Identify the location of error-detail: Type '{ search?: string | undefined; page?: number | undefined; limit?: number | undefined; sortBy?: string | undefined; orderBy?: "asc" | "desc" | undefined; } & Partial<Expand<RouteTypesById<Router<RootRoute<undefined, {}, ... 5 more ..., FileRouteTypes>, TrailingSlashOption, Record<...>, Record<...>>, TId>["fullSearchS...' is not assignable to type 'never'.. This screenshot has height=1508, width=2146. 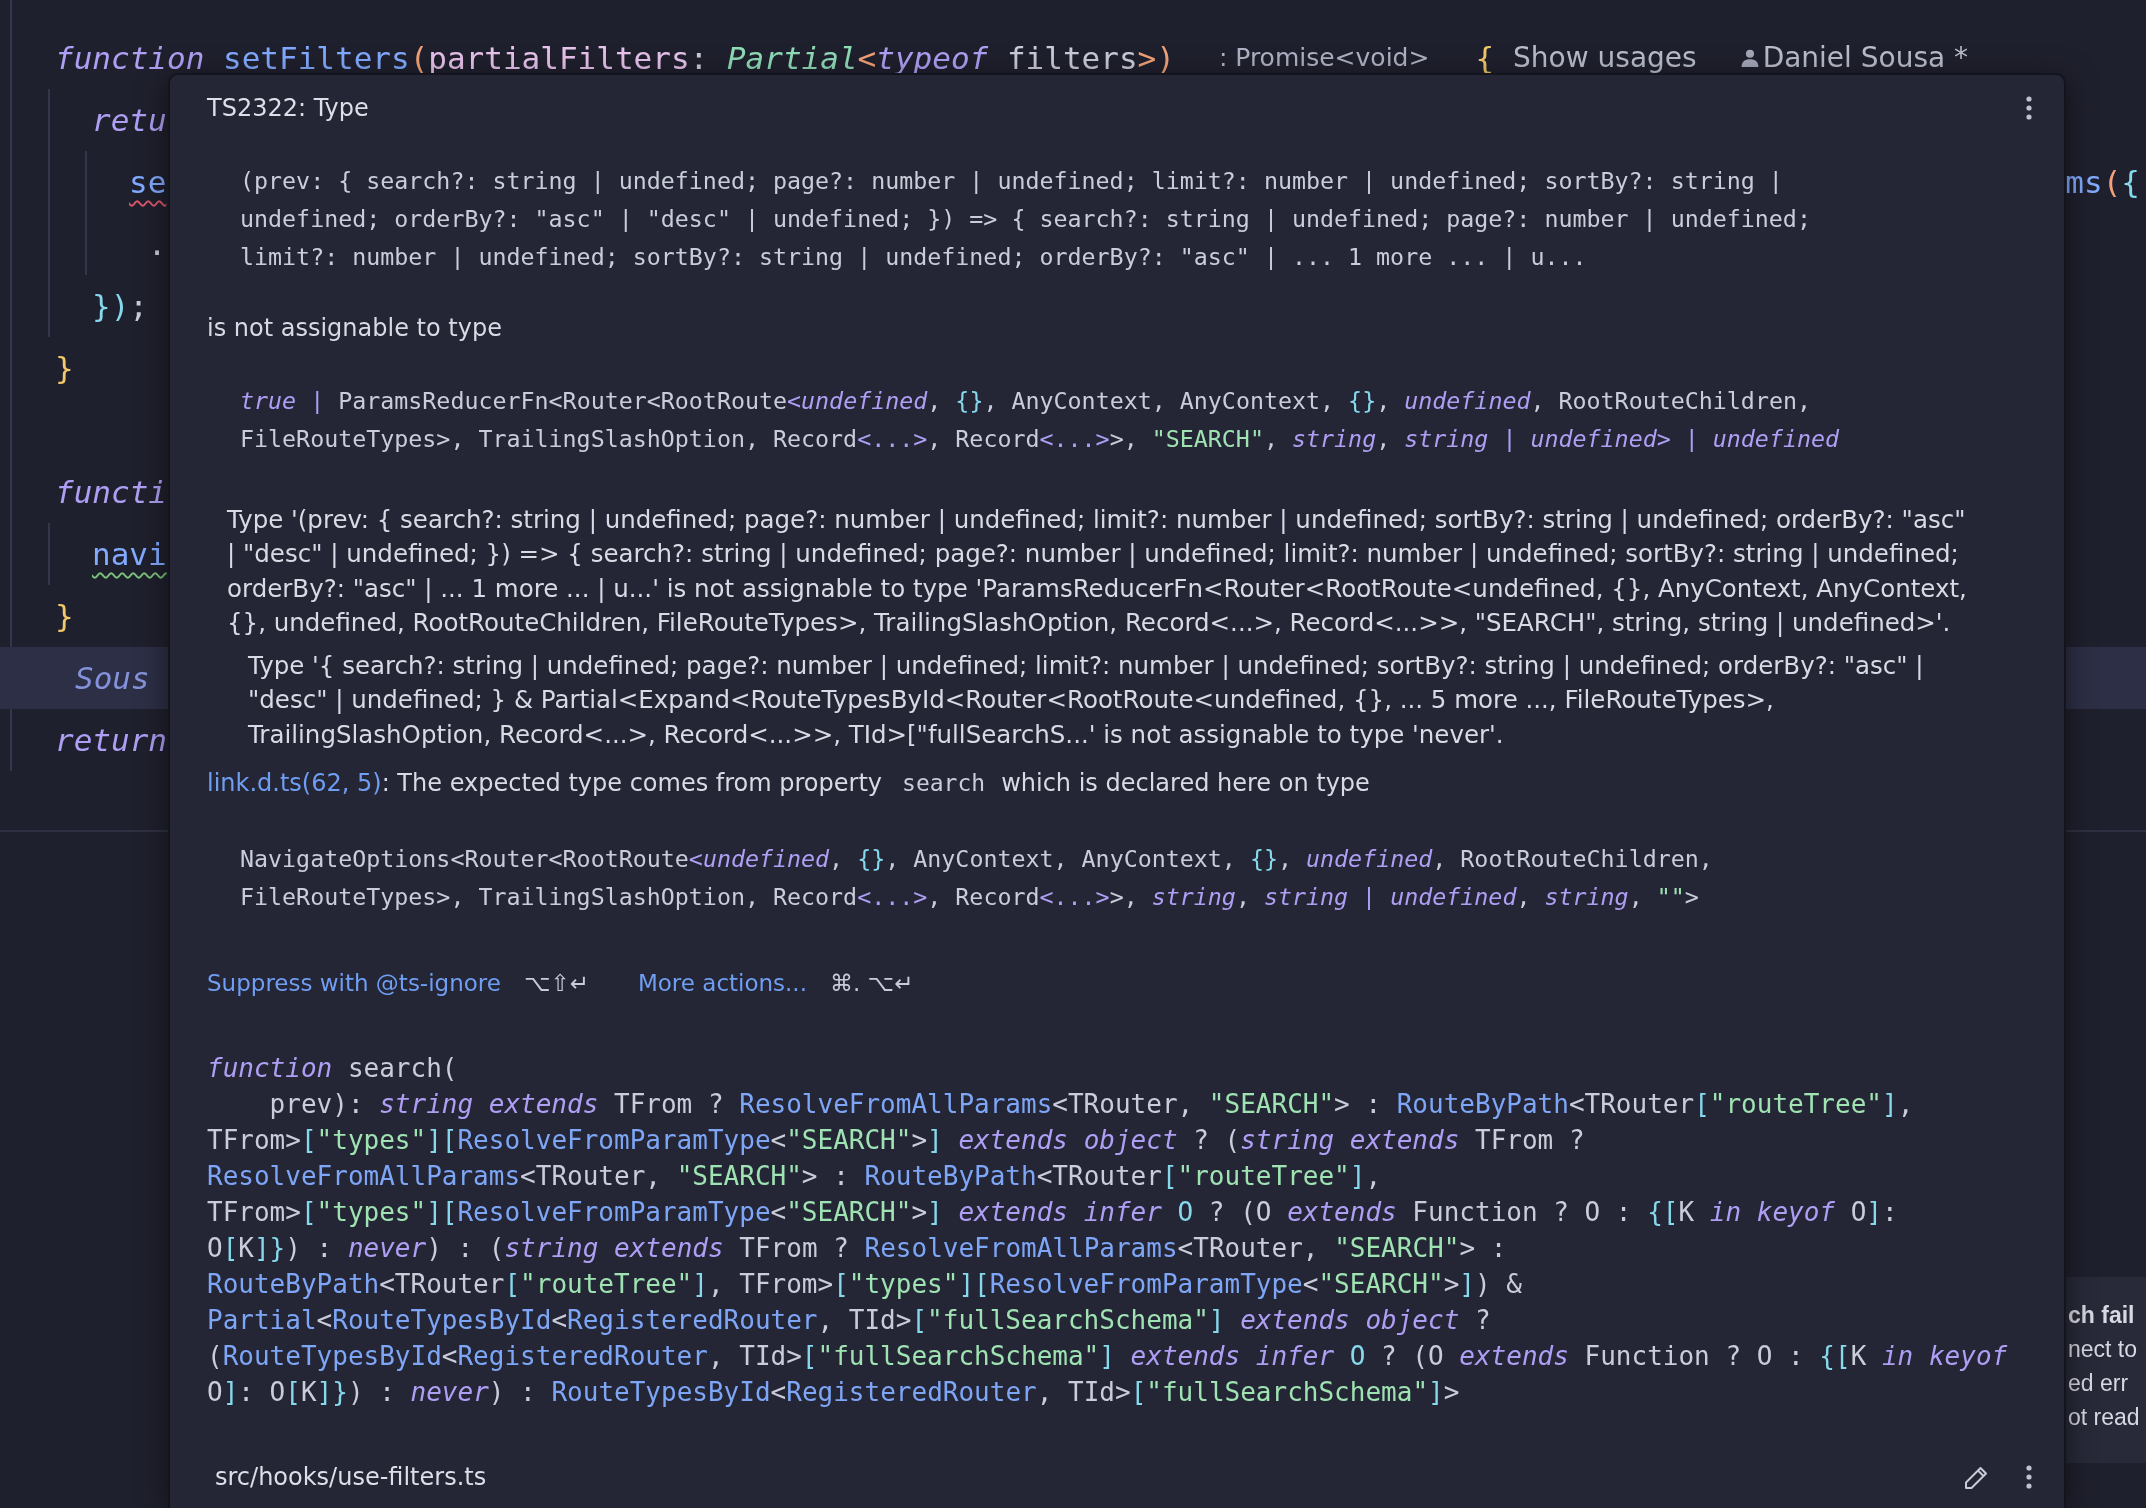
(1086, 700).